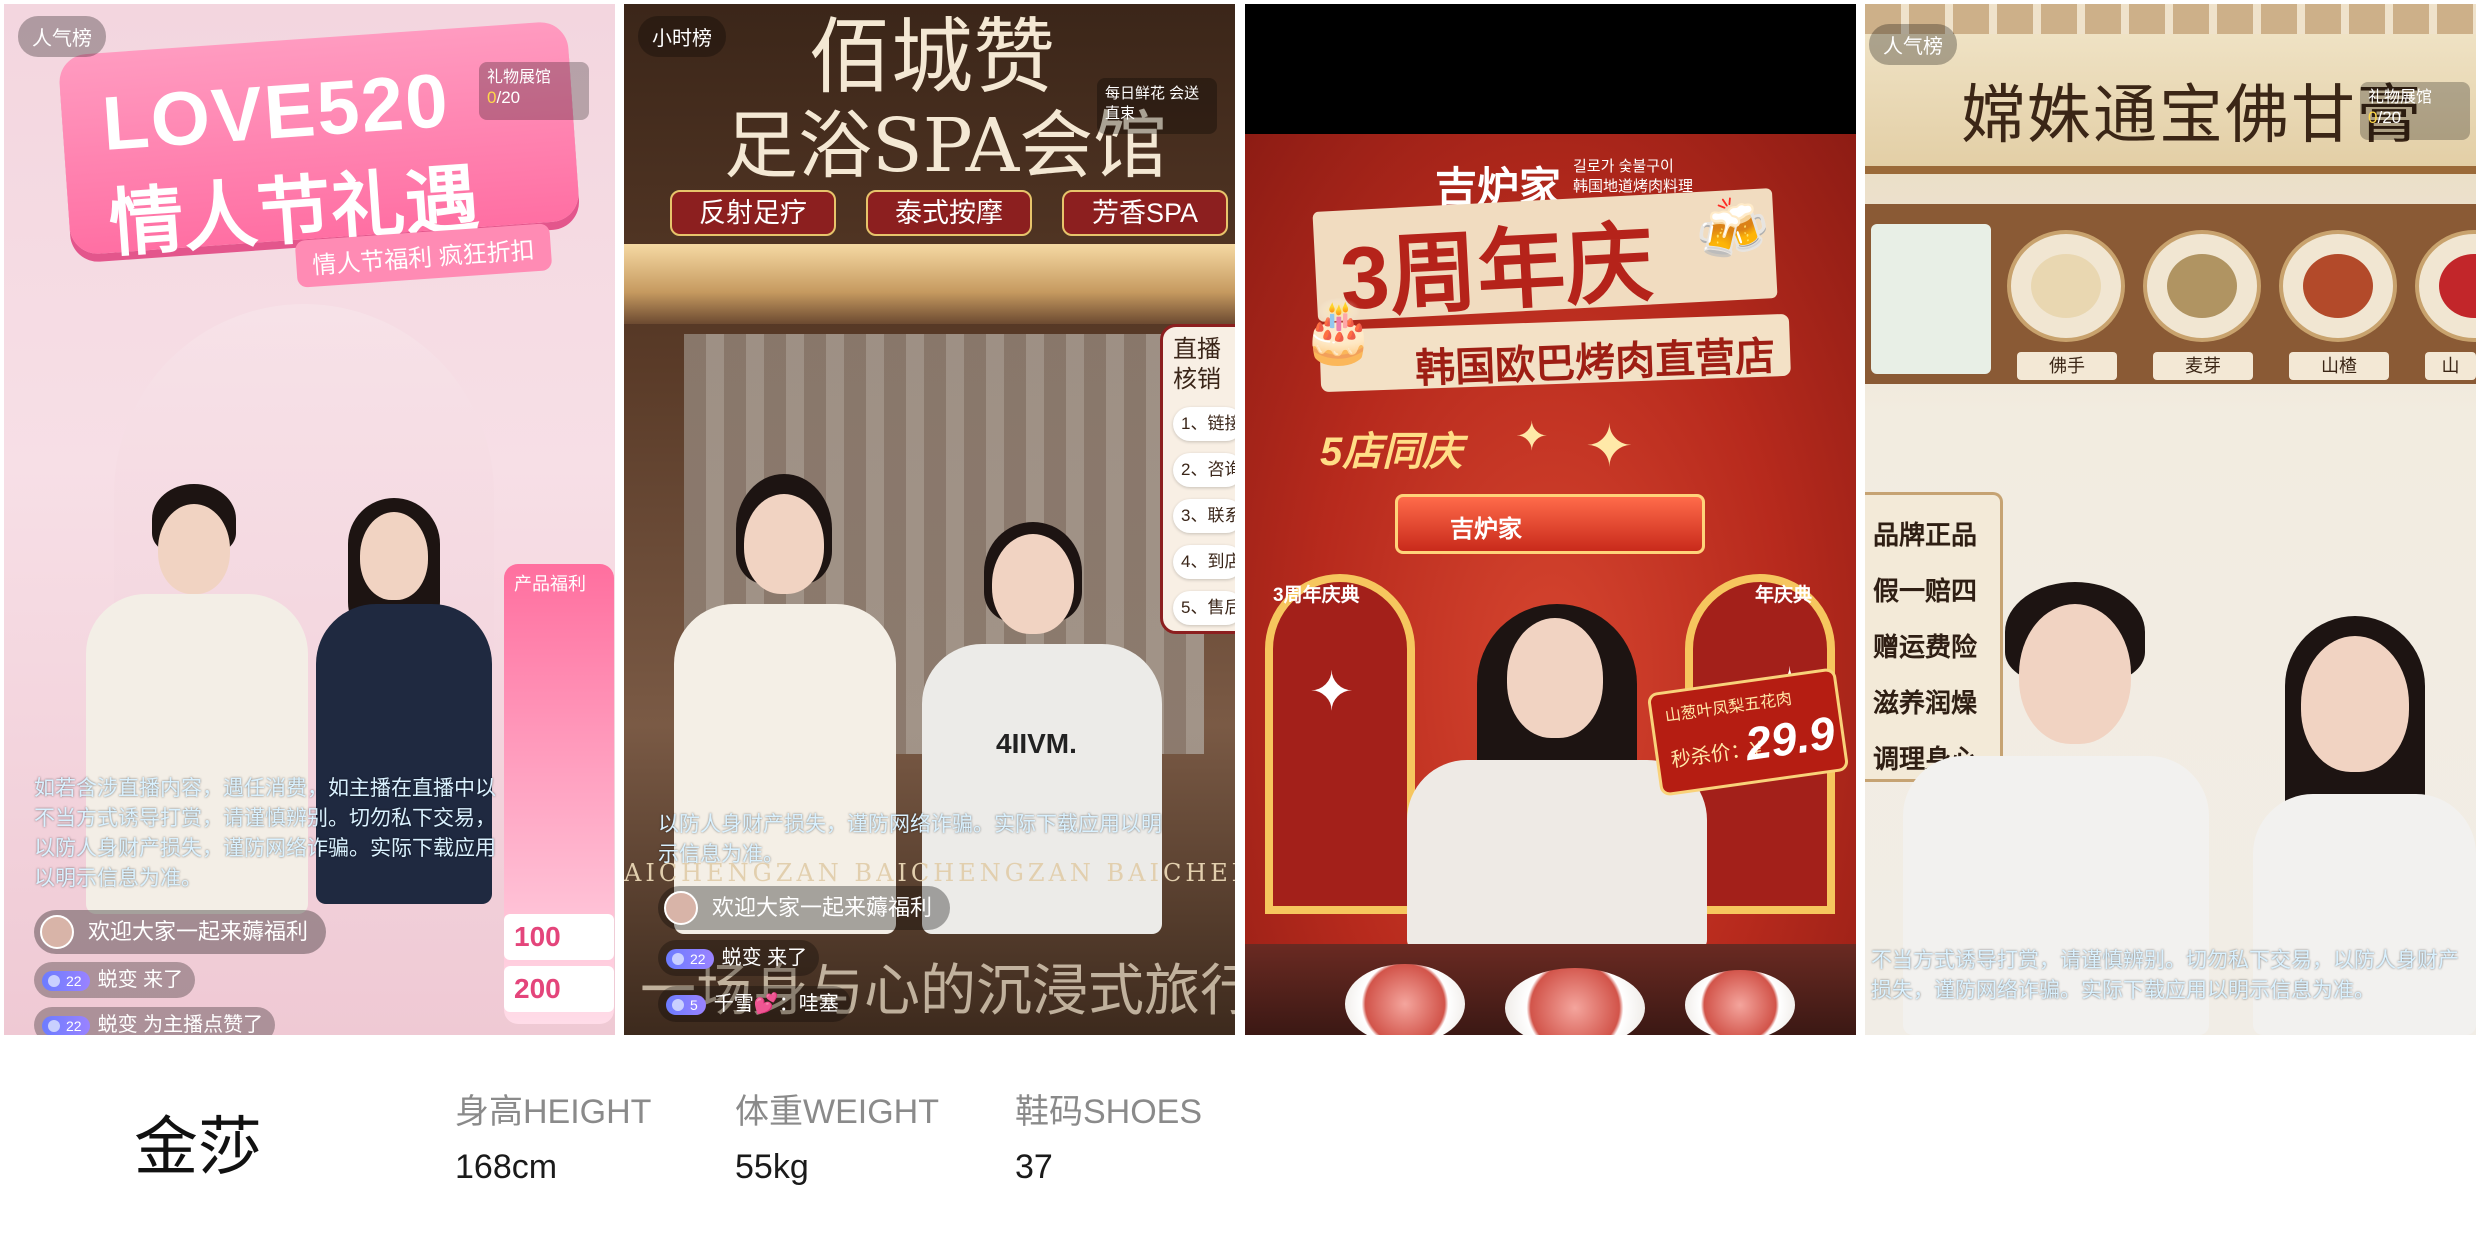 The height and width of the screenshot is (1240, 2480). I want to click on promise-banner: 品牌正品 假一赔四 赠运费险 滋养润燥 调理身心, so click(1934, 637).